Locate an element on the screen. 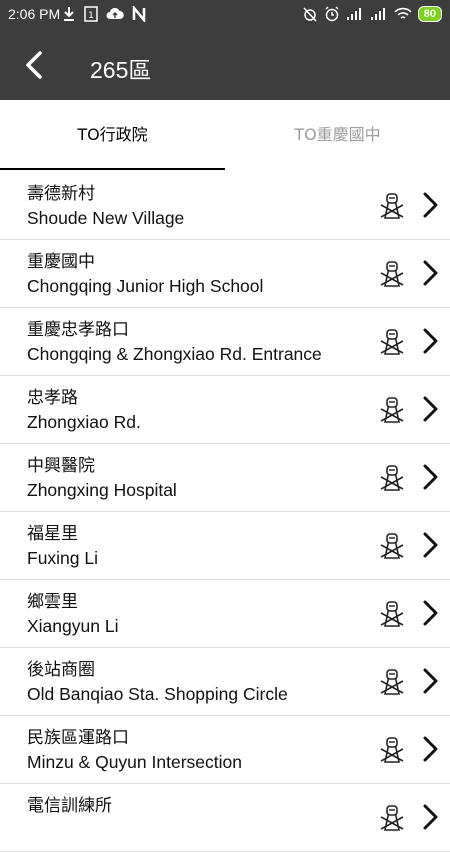 The width and height of the screenshot is (450, 852). sim-card-icon: 1 is located at coordinates (91, 14).